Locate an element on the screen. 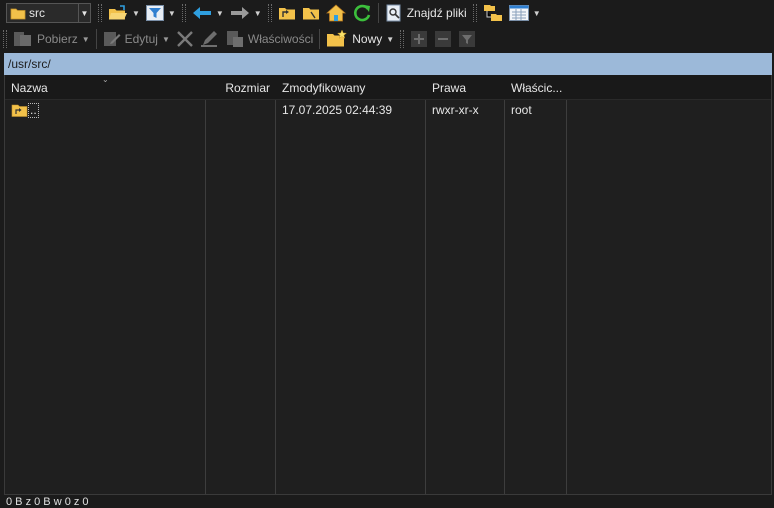 Image resolution: width=774 pixels, height=508 pixels. new-button: Nowy is located at coordinates (354, 39).